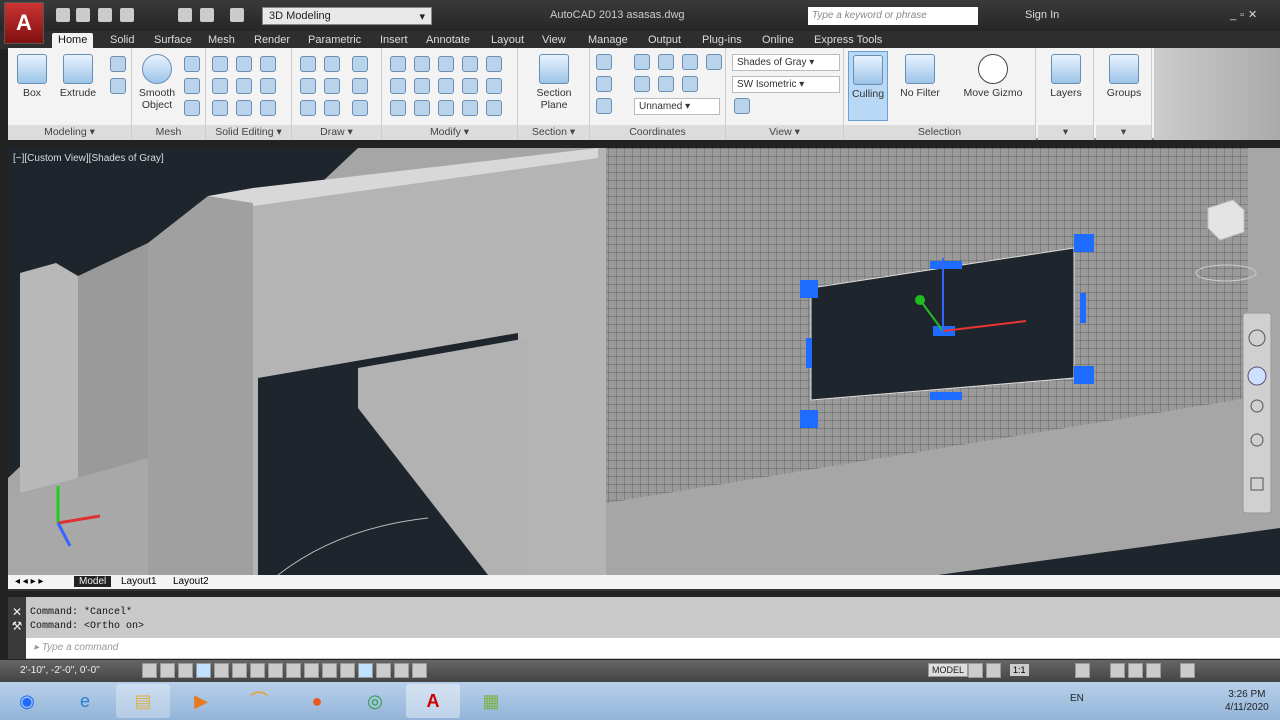 This screenshot has width=1280, height=720. I want to click on groups-panel-label: ▾, so click(1123, 132).